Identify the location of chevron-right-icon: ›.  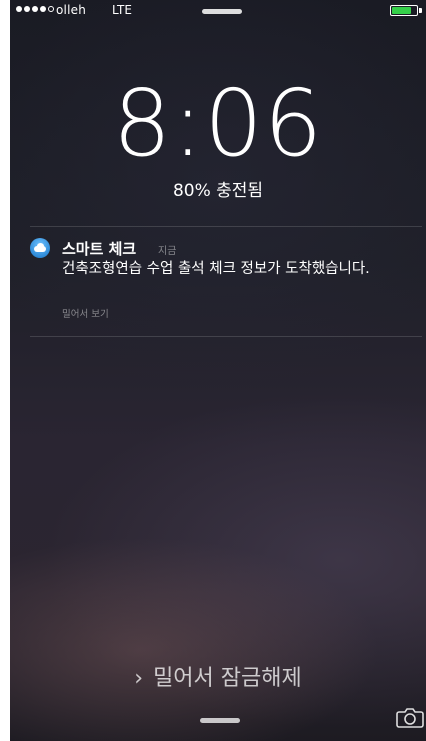
(139, 678).